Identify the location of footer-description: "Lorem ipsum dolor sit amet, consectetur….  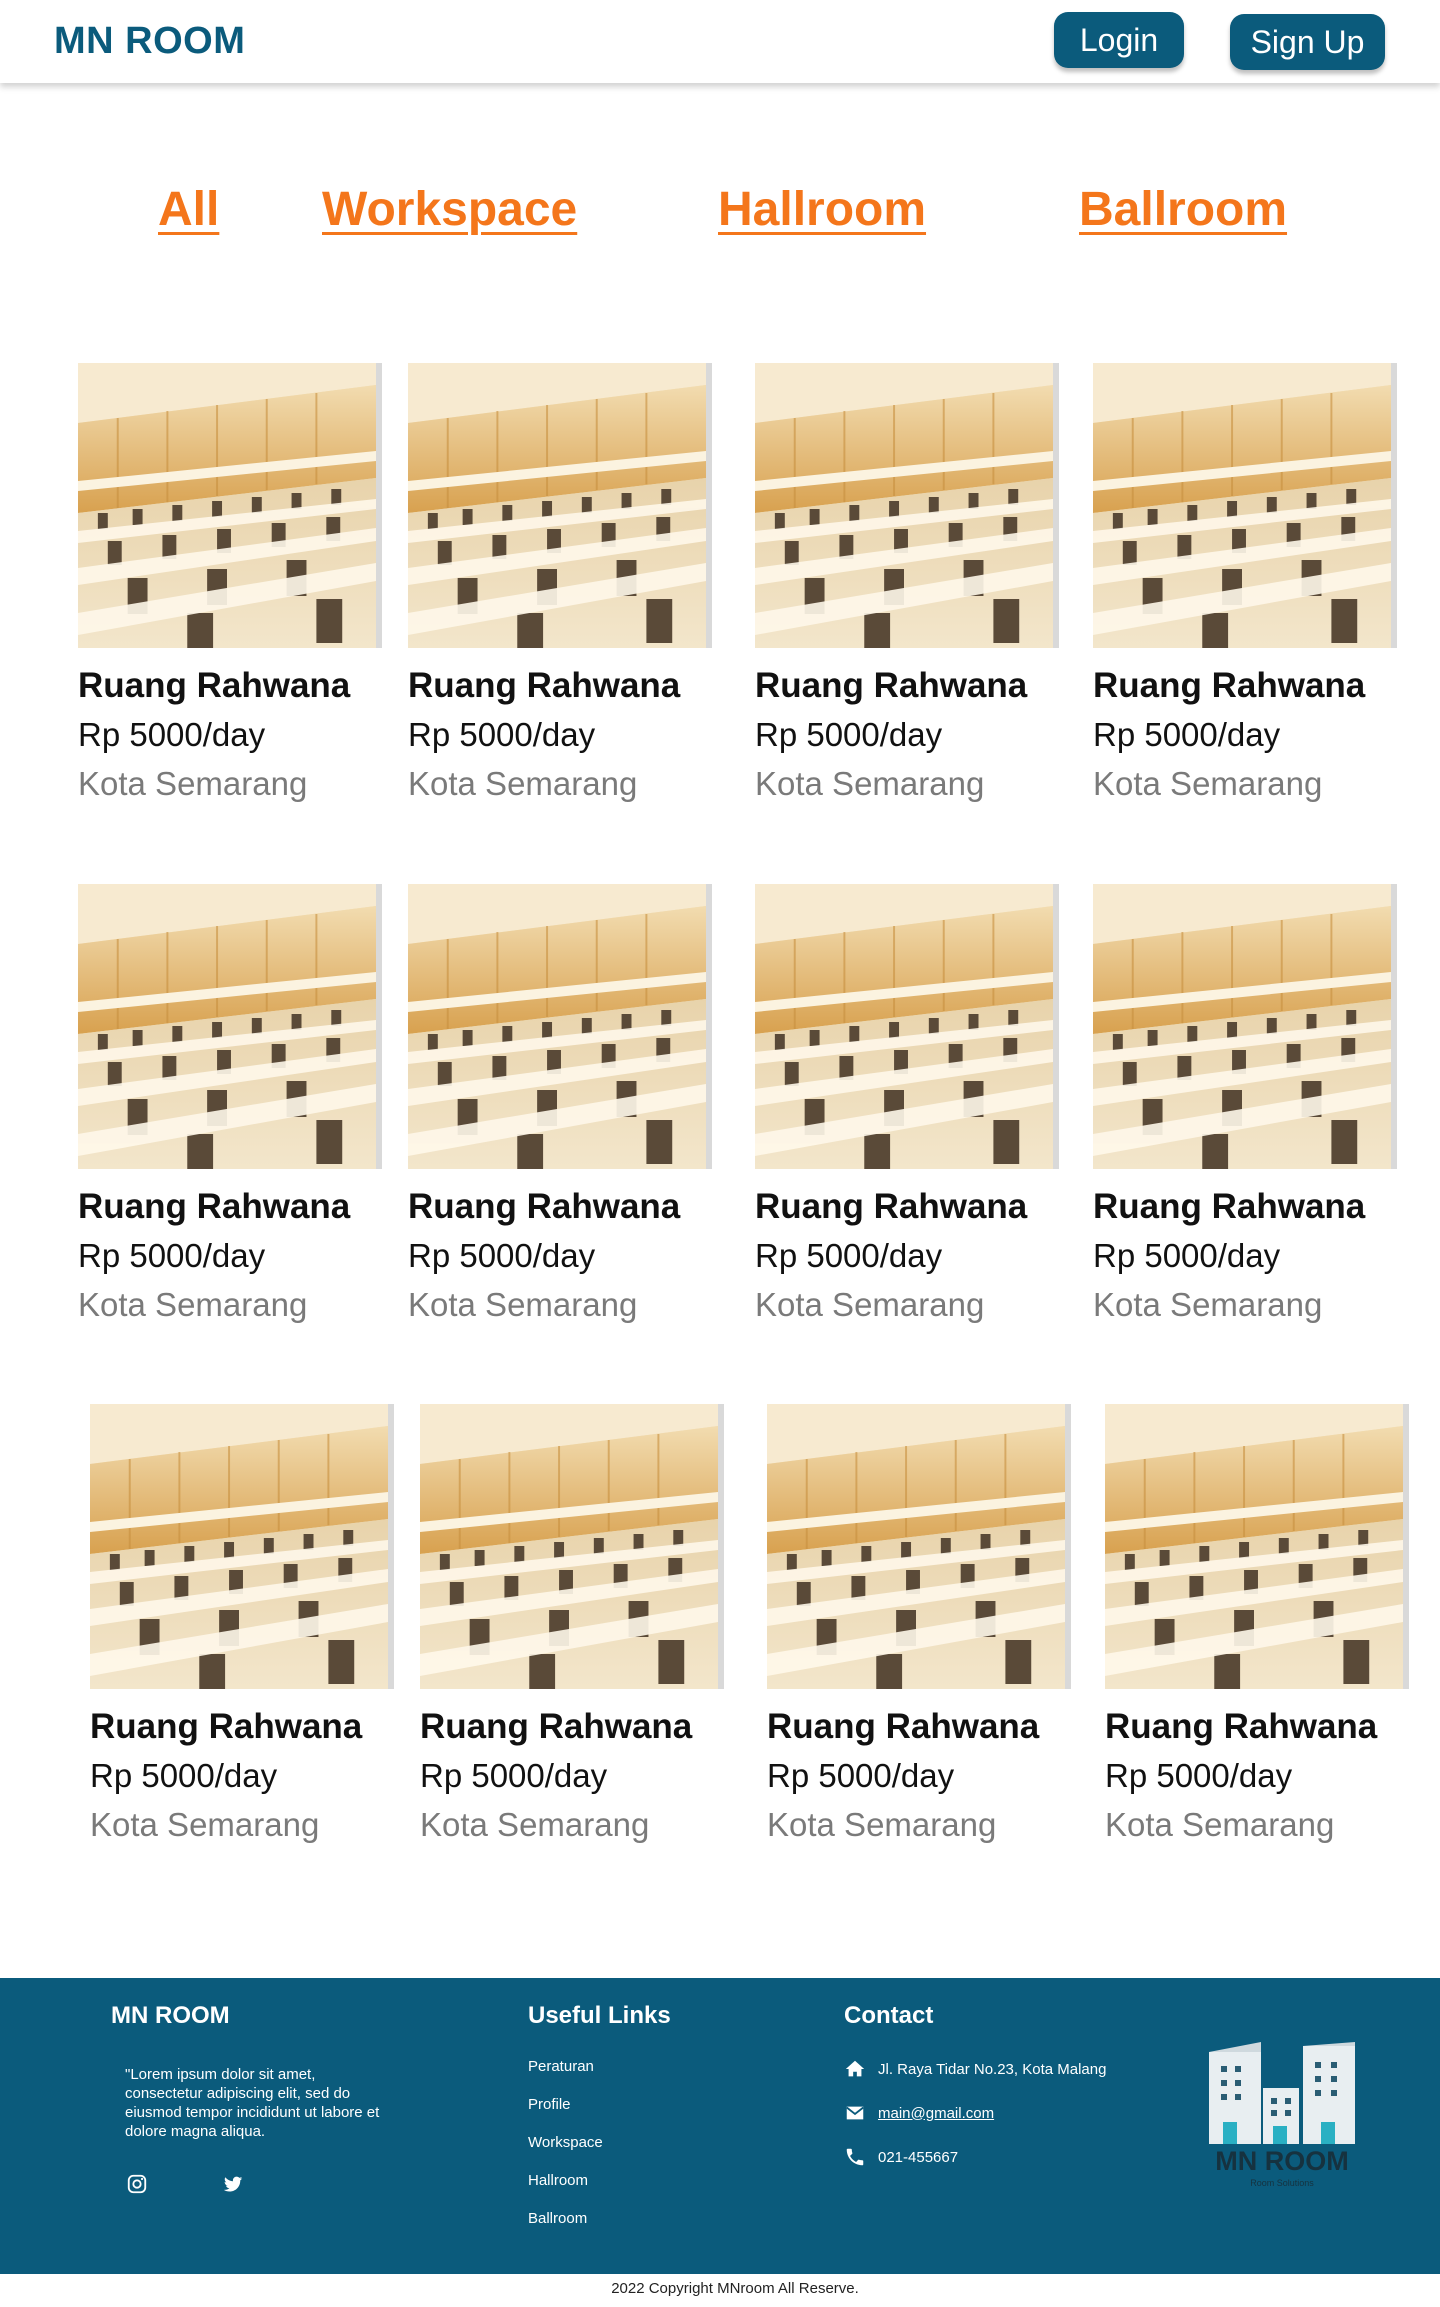
(252, 2103).